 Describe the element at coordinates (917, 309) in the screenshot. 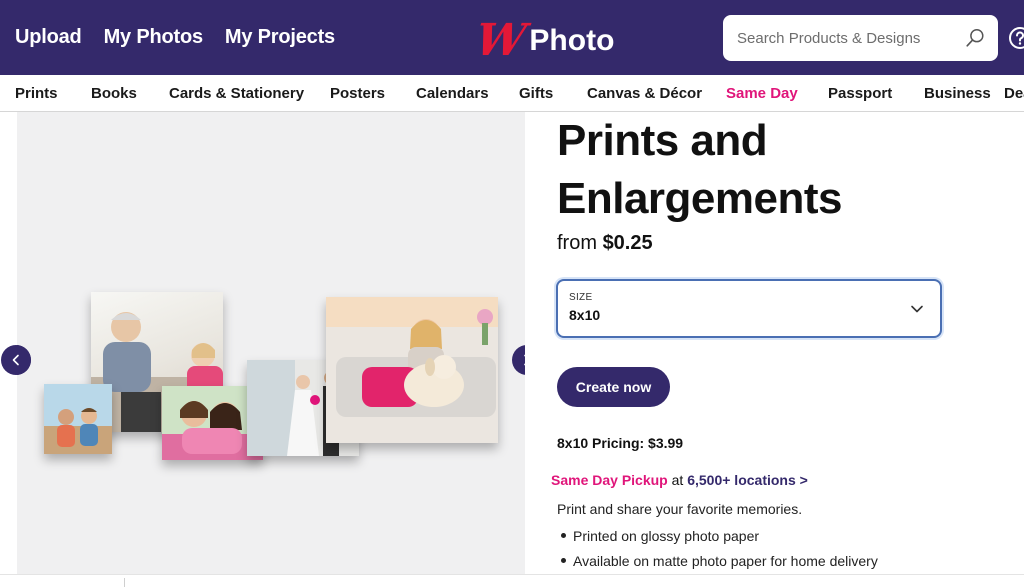

I see `chevron-down-icon` at that location.